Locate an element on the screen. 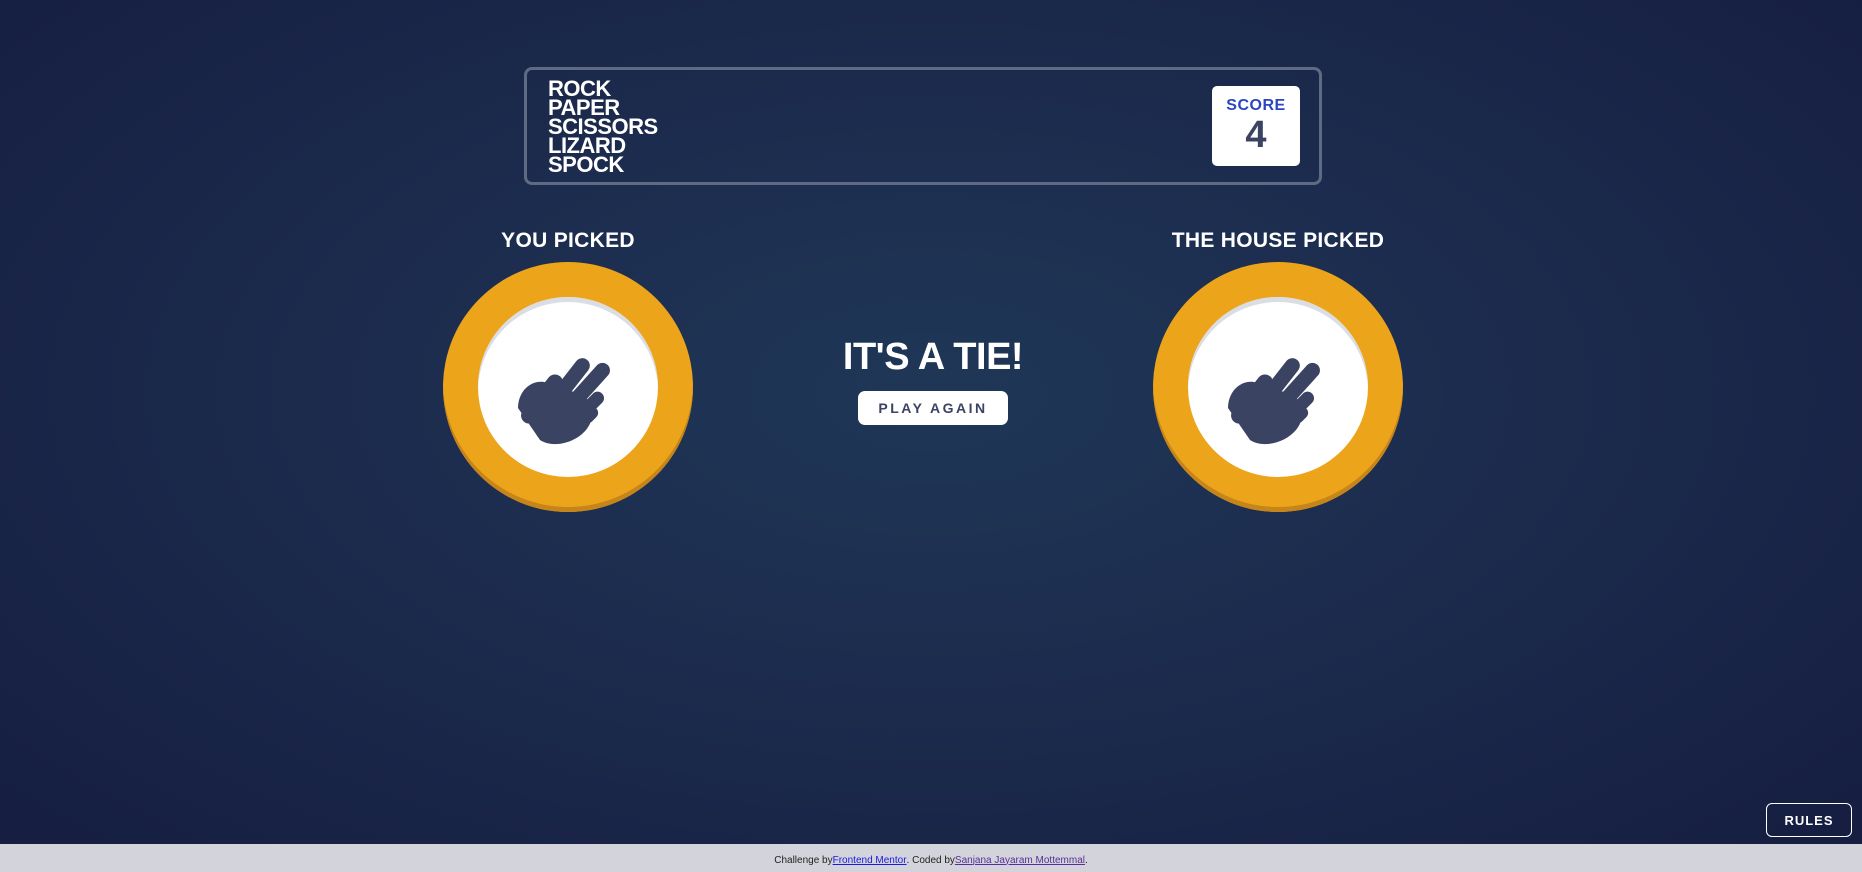 This screenshot has width=1862, height=872. game-title: ROCK PAPER SCISSORS LIZARD SPOCK is located at coordinates (603, 127).